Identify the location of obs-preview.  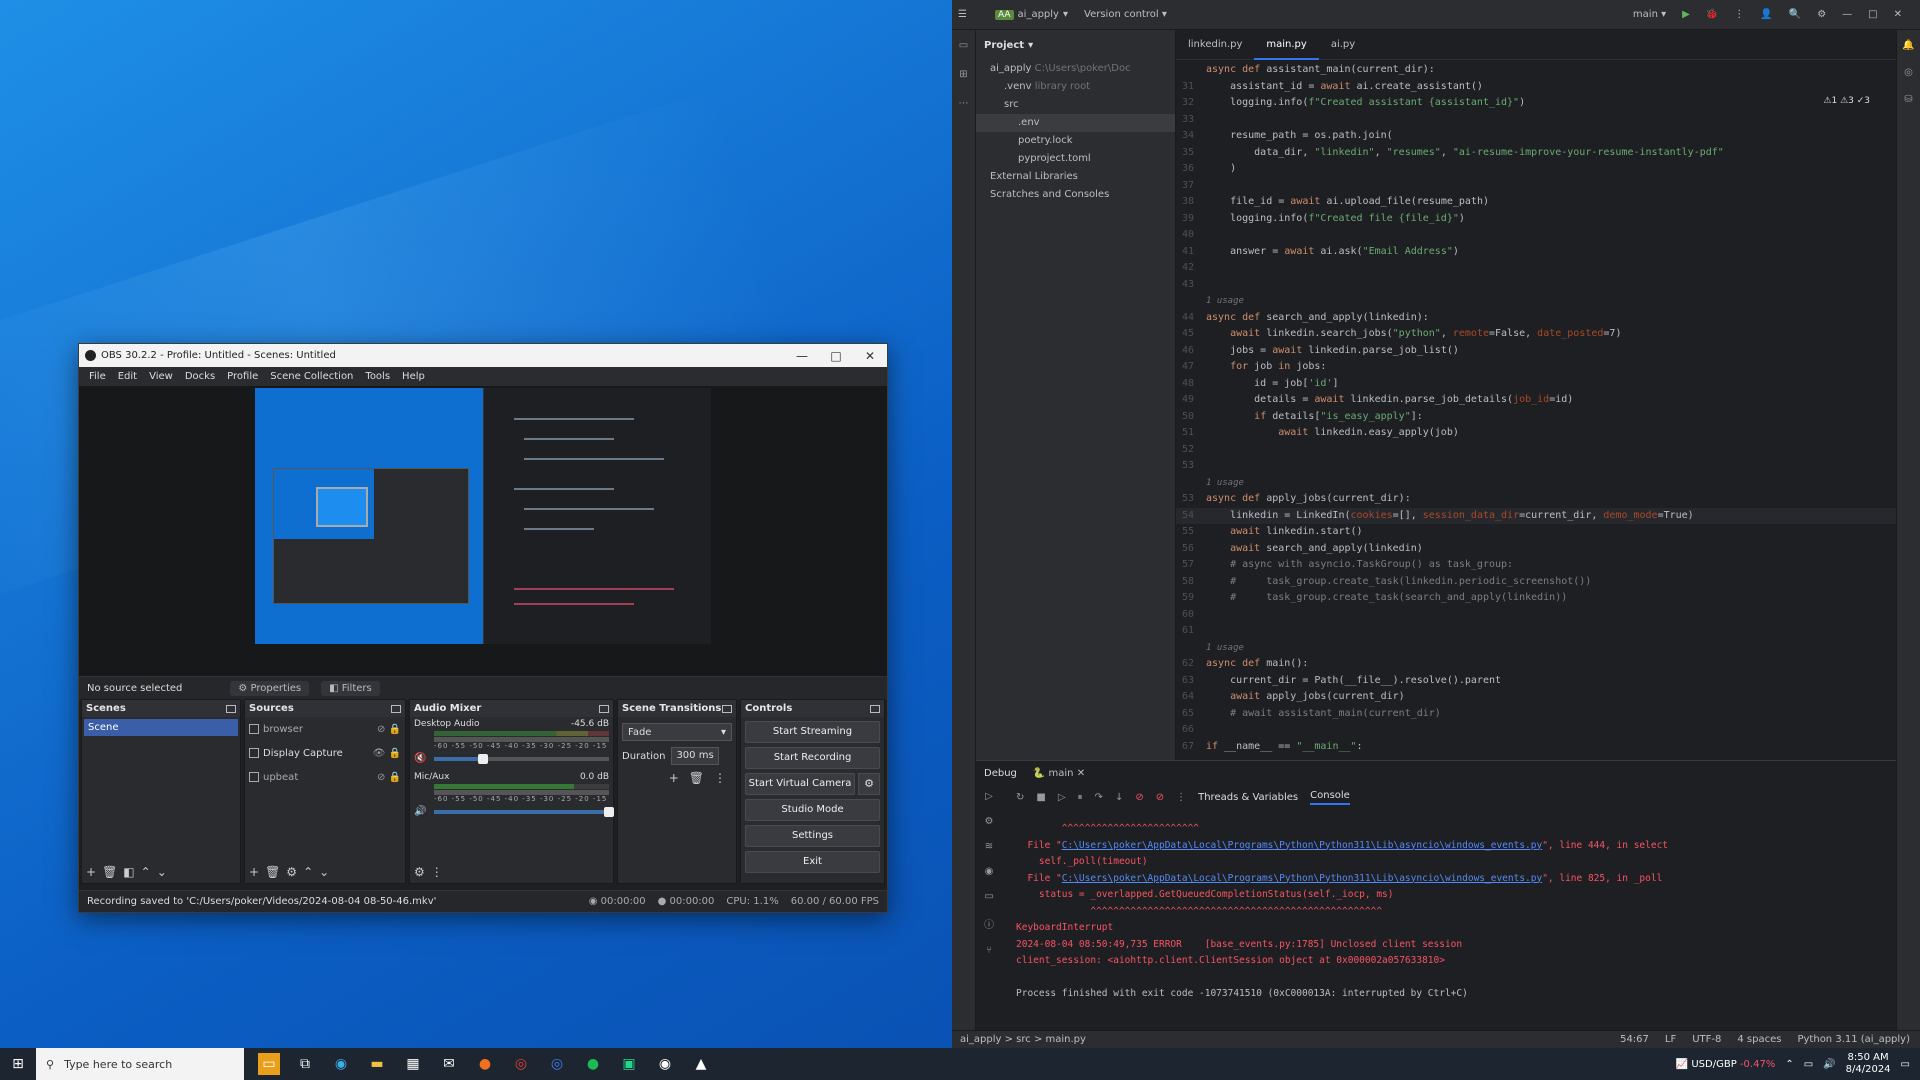
(483, 531).